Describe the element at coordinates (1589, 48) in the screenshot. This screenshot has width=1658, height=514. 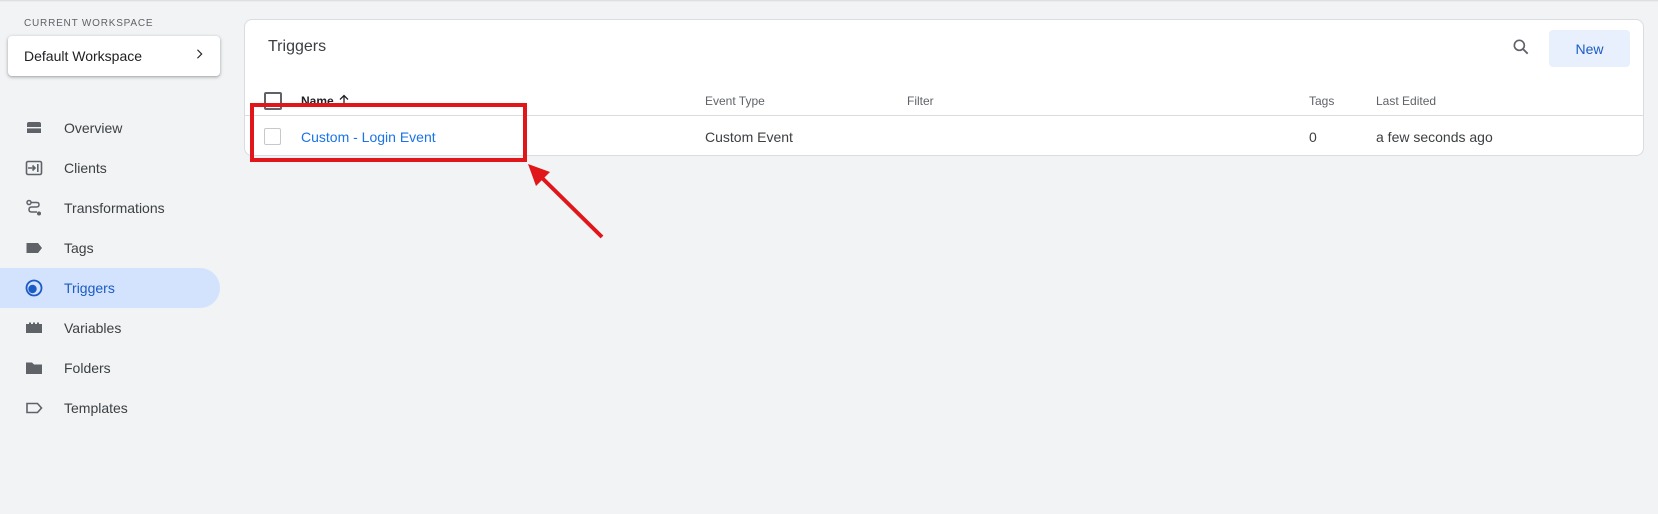
I see `new-trigger-button: New` at that location.